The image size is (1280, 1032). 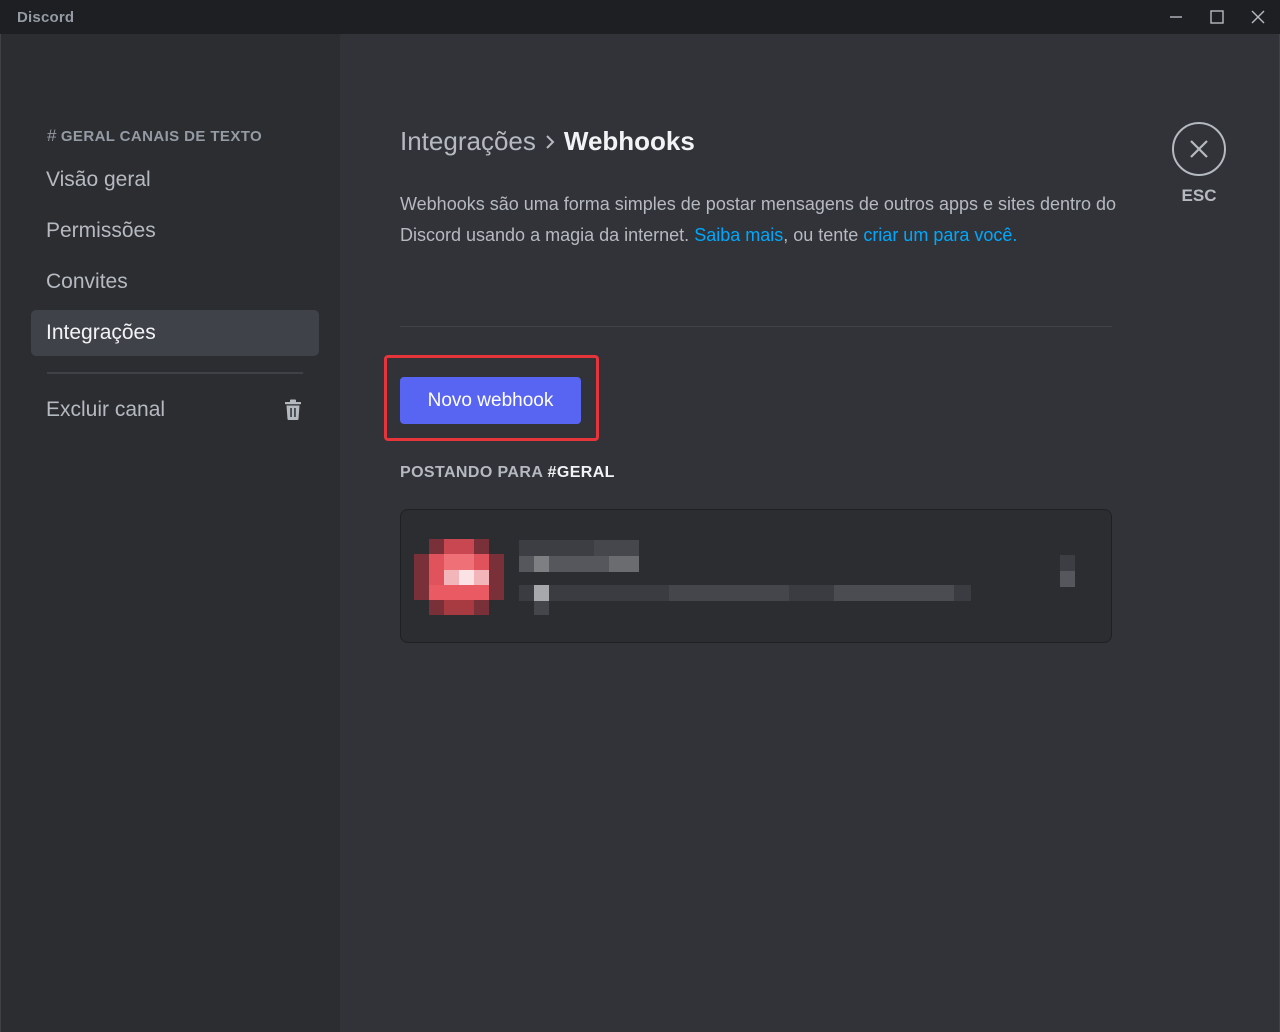 I want to click on webhook-details-redacted, so click(x=745, y=601).